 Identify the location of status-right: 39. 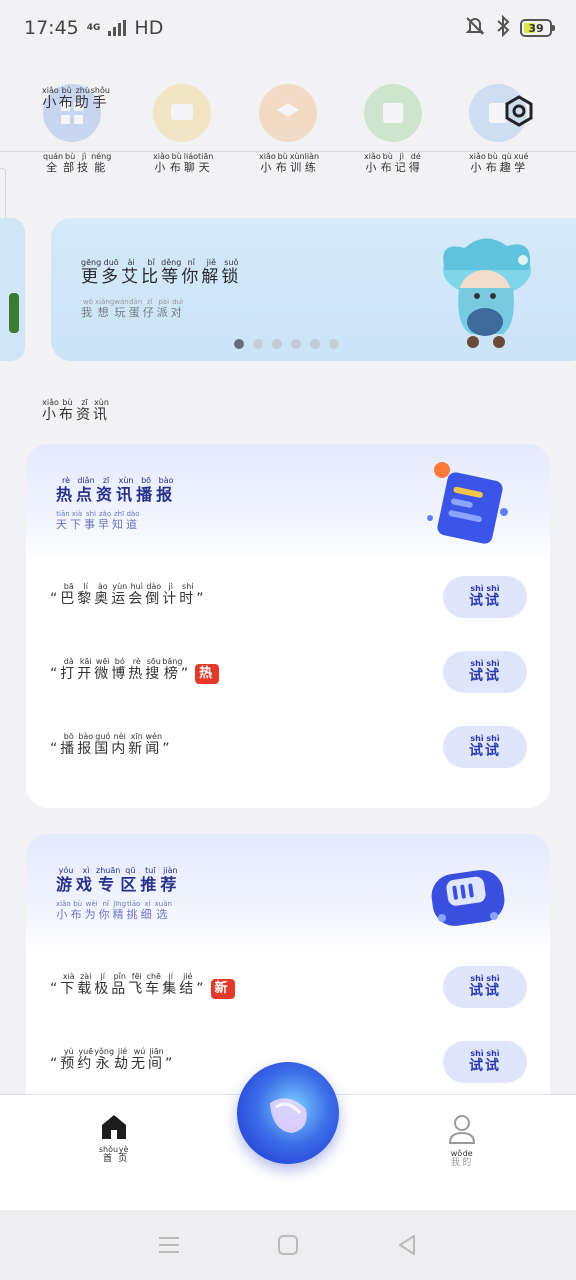
(509, 27).